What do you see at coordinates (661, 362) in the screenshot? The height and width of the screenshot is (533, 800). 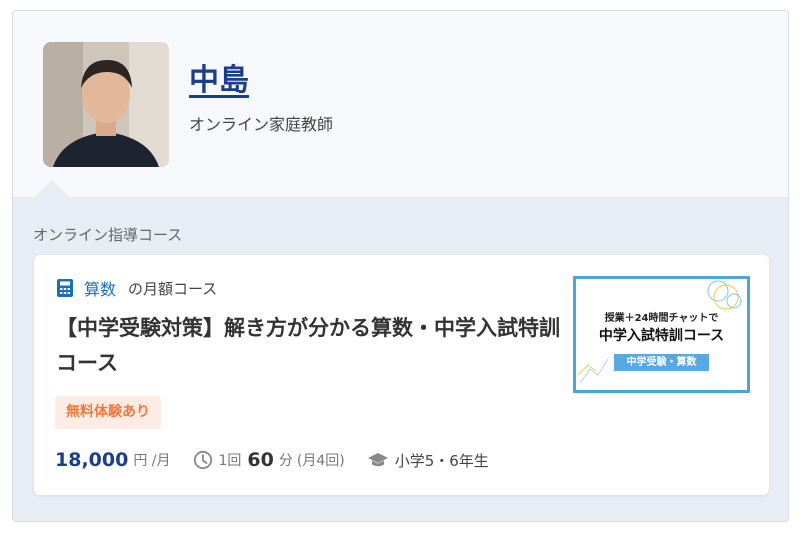 I see `thumbnail-tag: 中学受験・算数` at bounding box center [661, 362].